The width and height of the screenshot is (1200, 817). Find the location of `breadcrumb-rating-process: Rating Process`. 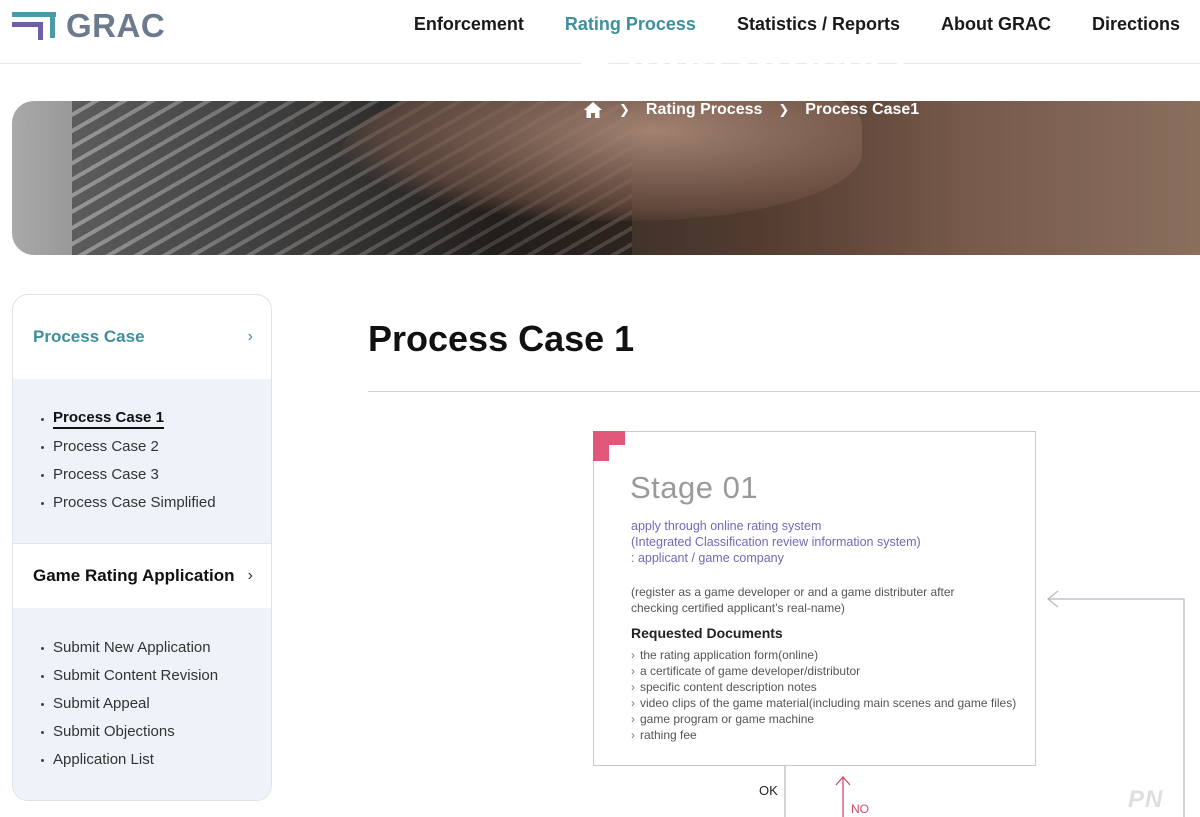

breadcrumb-rating-process: Rating Process is located at coordinates (704, 110).